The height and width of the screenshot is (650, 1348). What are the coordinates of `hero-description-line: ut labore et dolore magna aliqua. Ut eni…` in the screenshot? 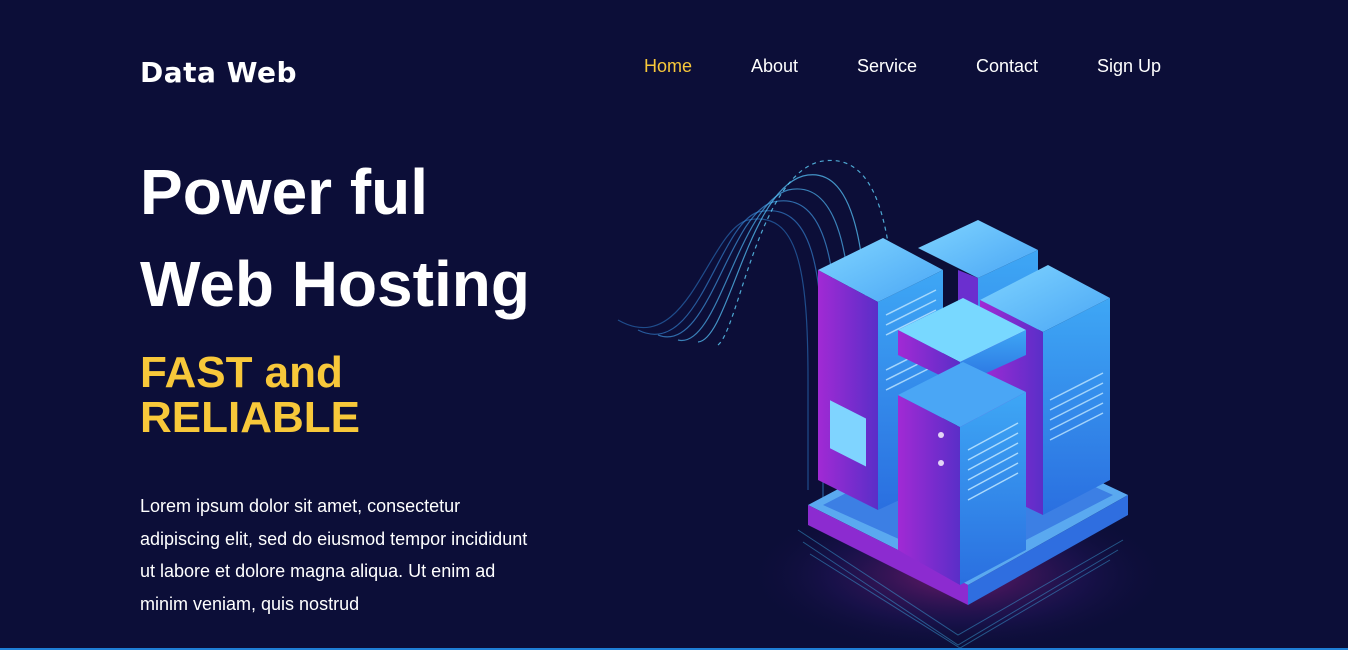 It's located at (318, 571).